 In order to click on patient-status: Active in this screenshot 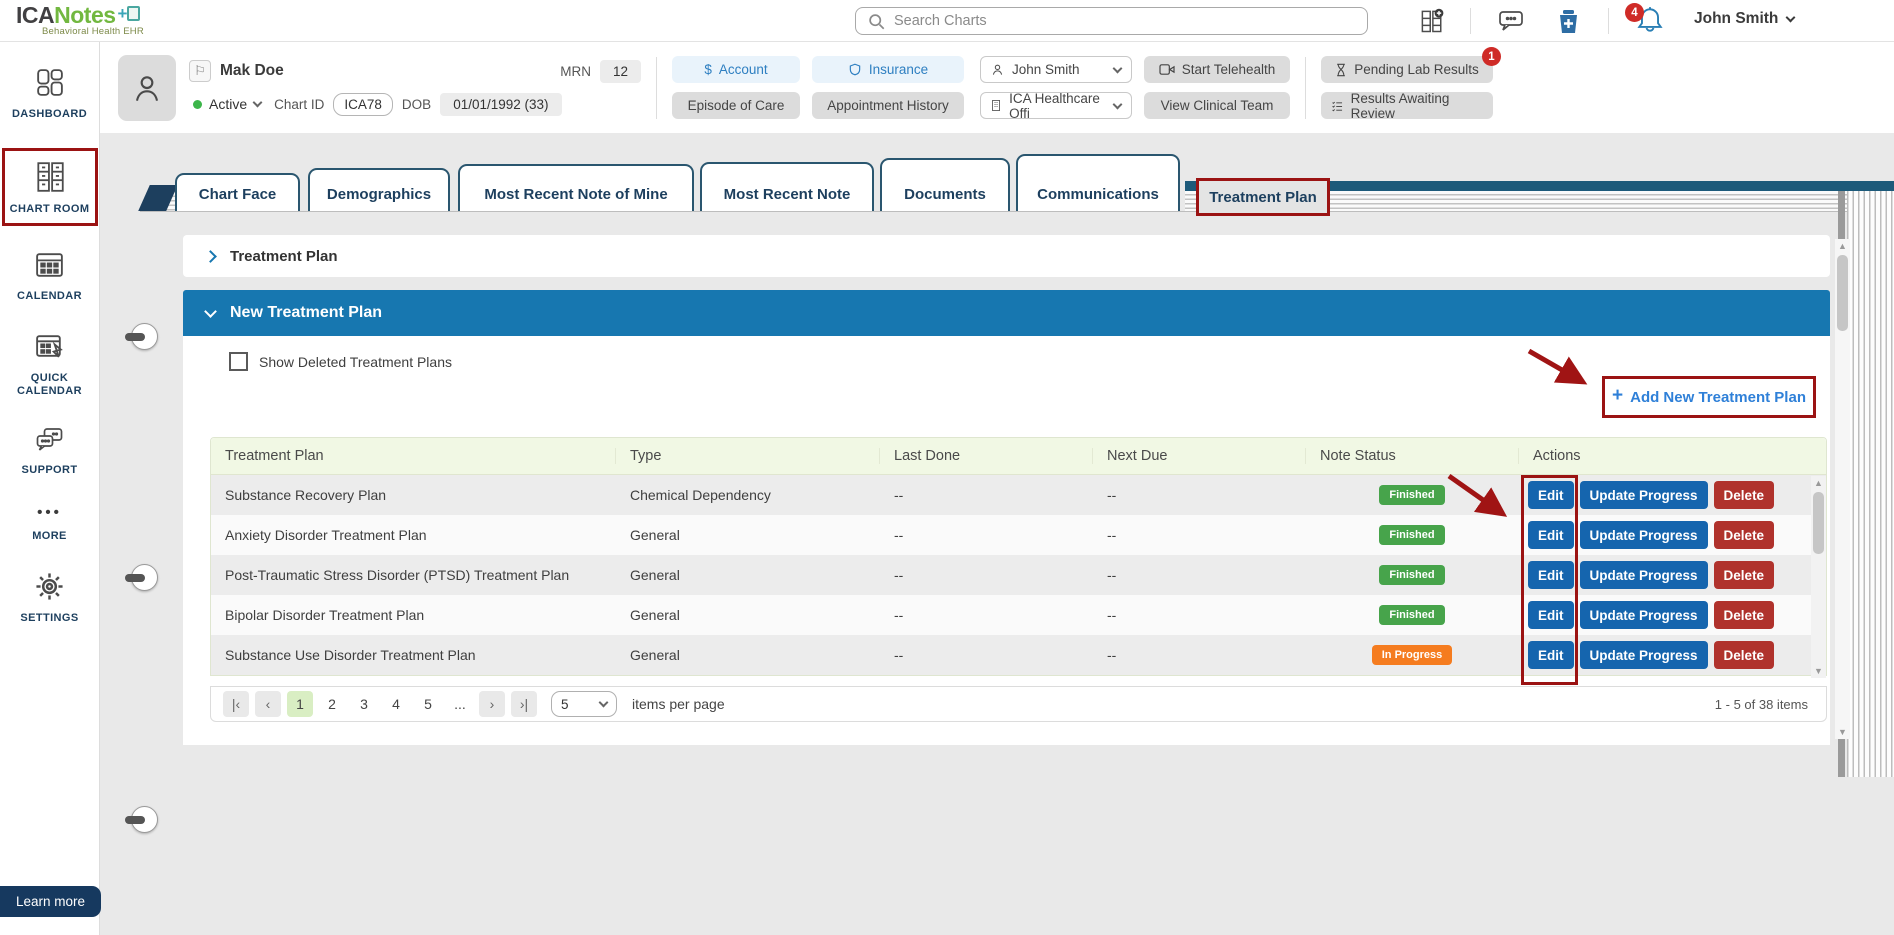, I will do `click(228, 104)`.